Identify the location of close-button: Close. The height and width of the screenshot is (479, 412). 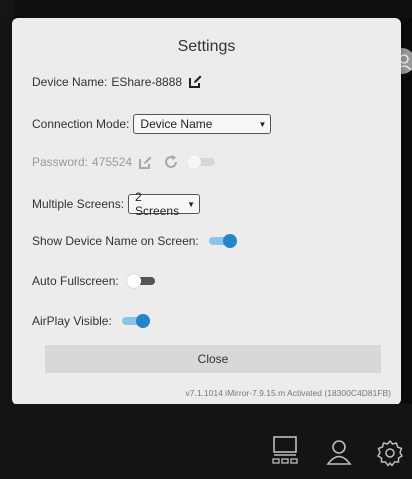
(213, 359).